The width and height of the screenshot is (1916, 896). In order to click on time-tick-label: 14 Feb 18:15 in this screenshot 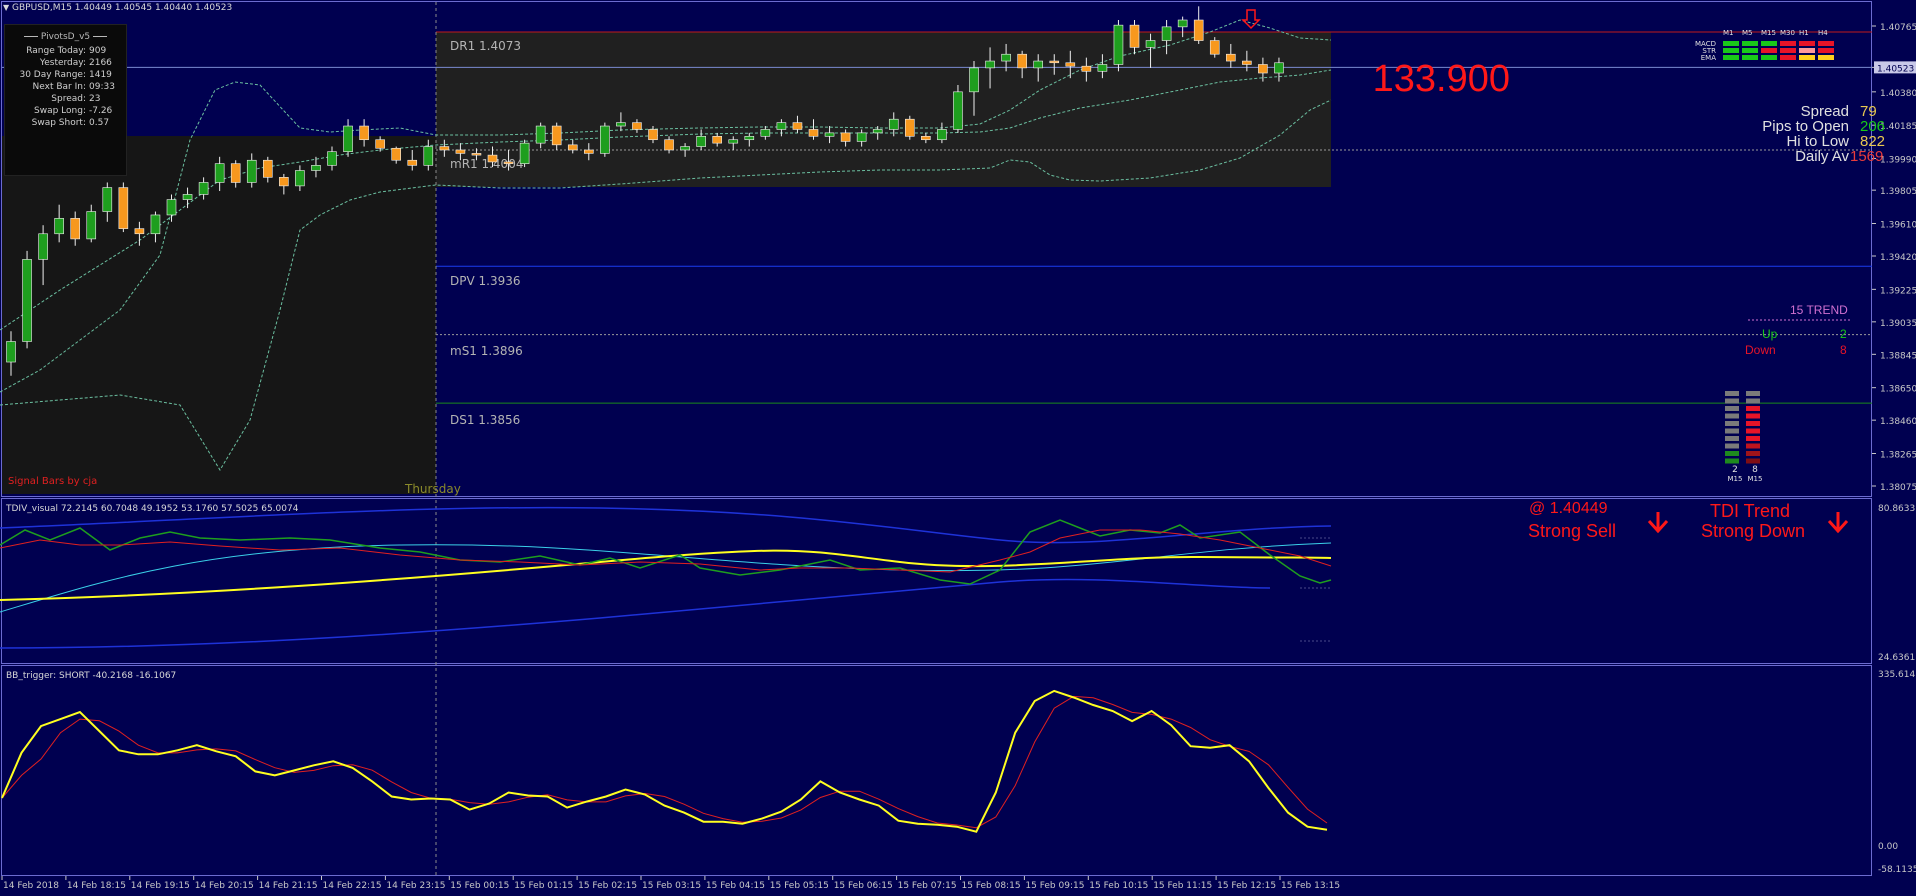, I will do `click(96, 886)`.